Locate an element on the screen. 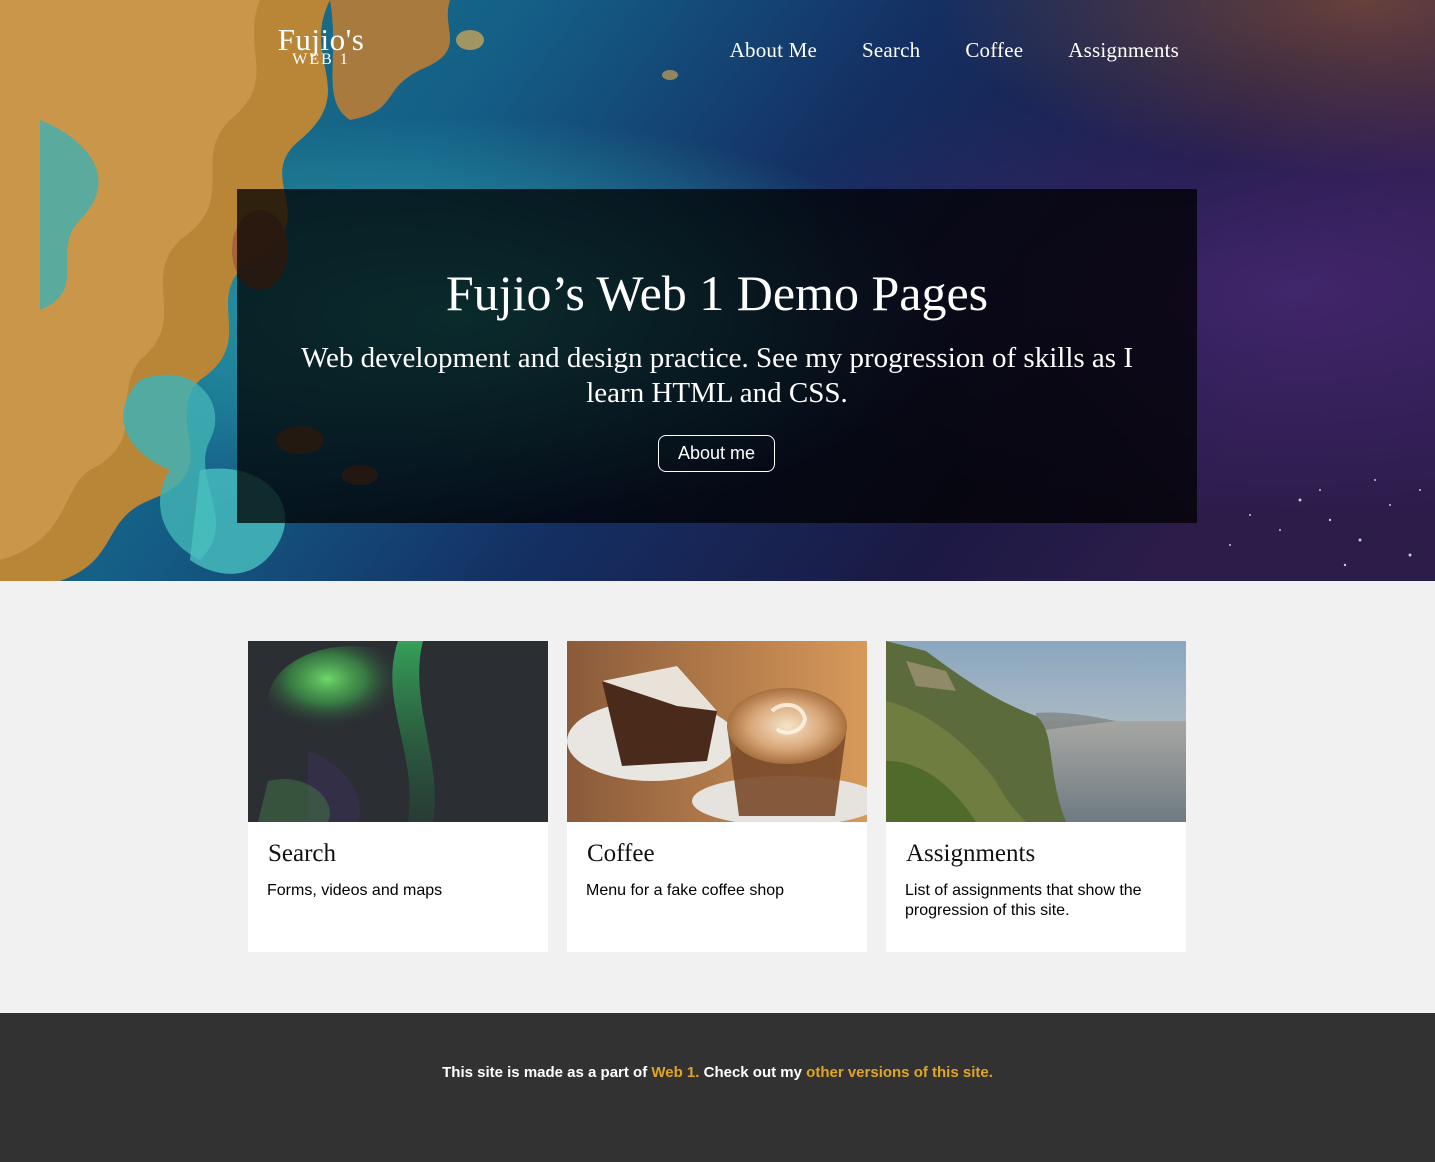 This screenshot has height=1162, width=1435. other-versions-link: other versions of this site. is located at coordinates (899, 1072).